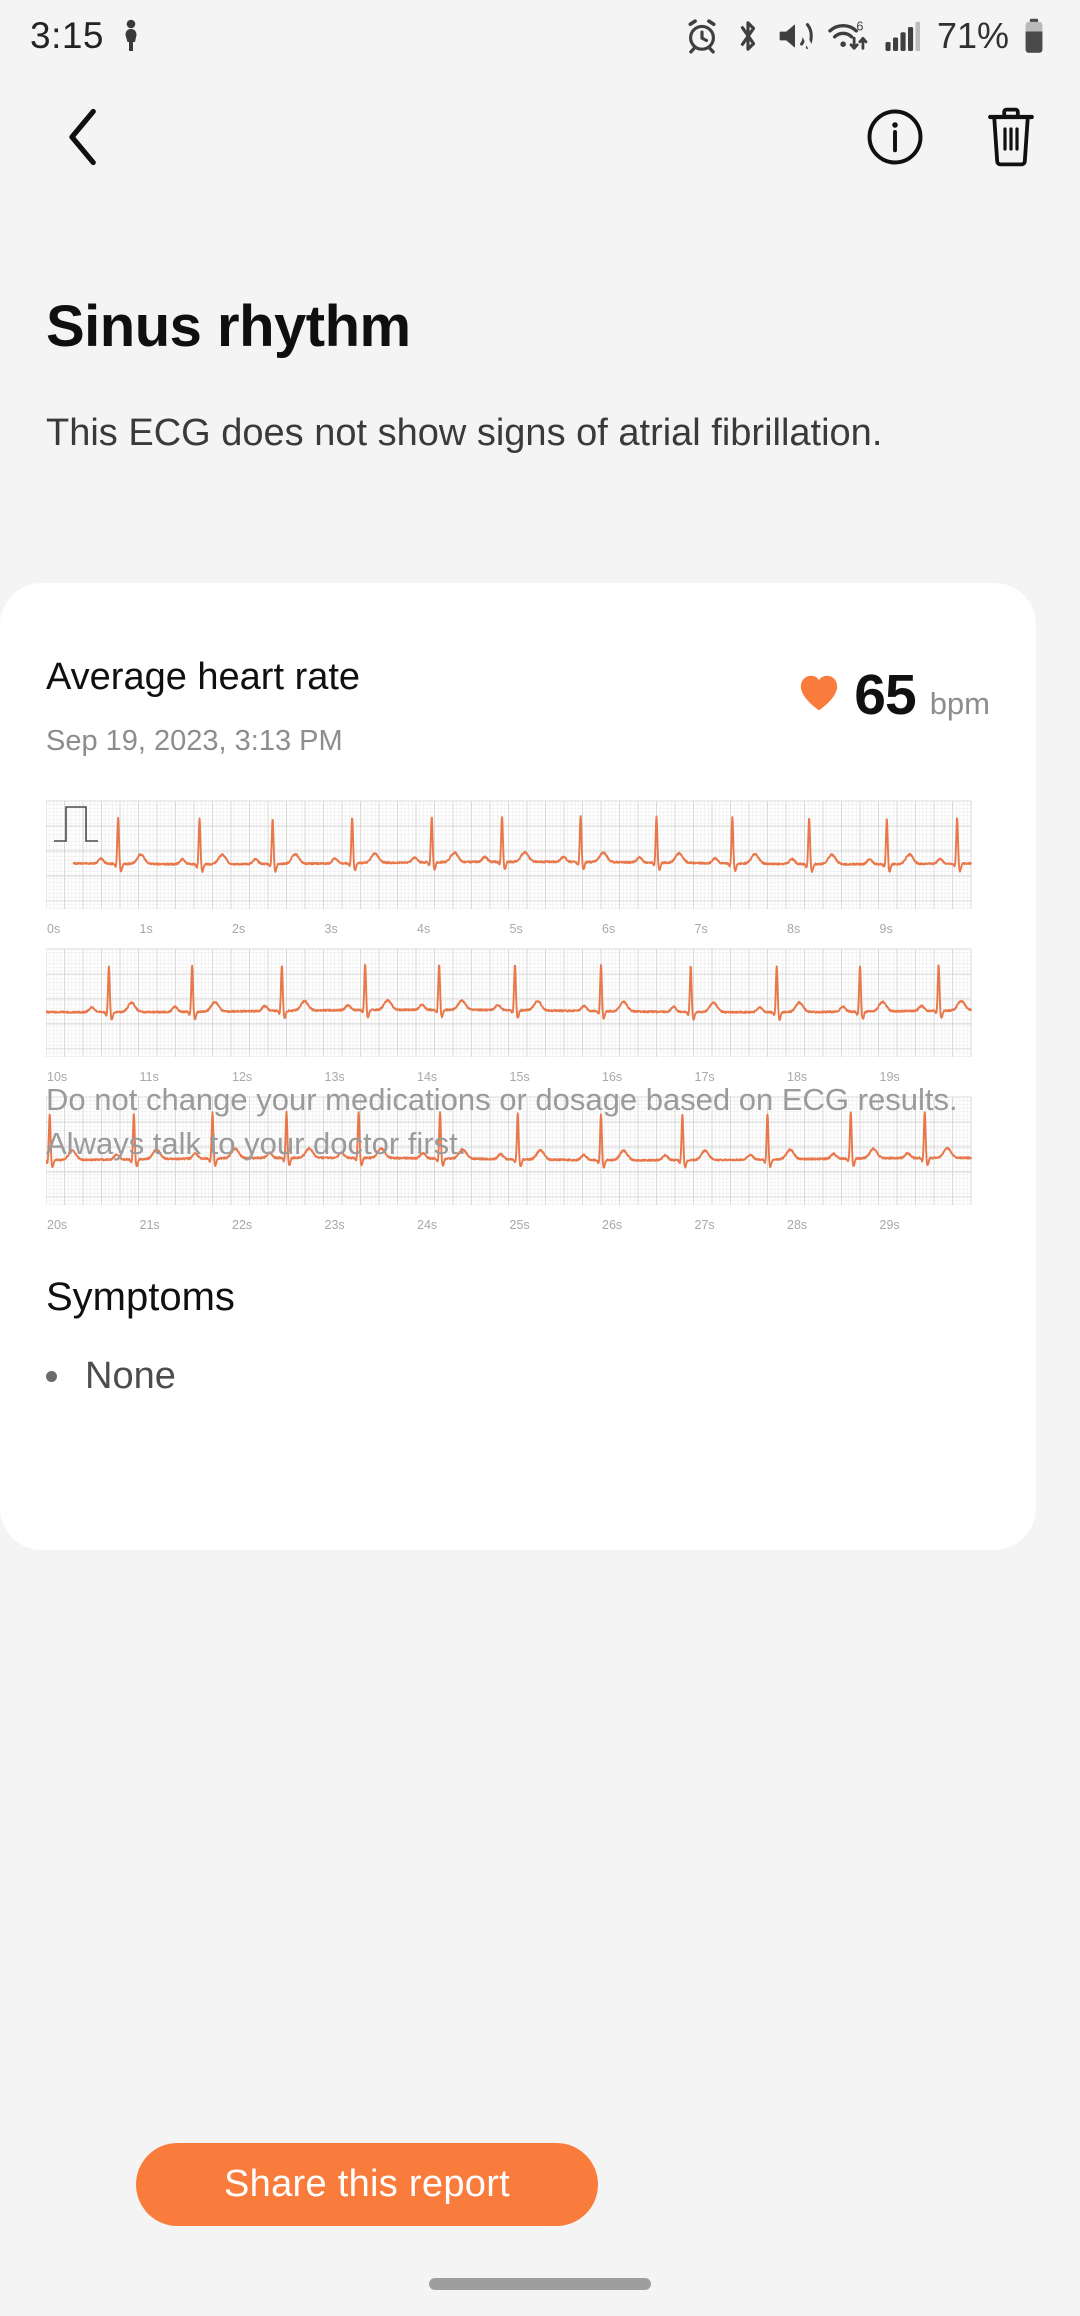  What do you see at coordinates (516, 929) in the screenshot?
I see `ecg-time-tick: 5s` at bounding box center [516, 929].